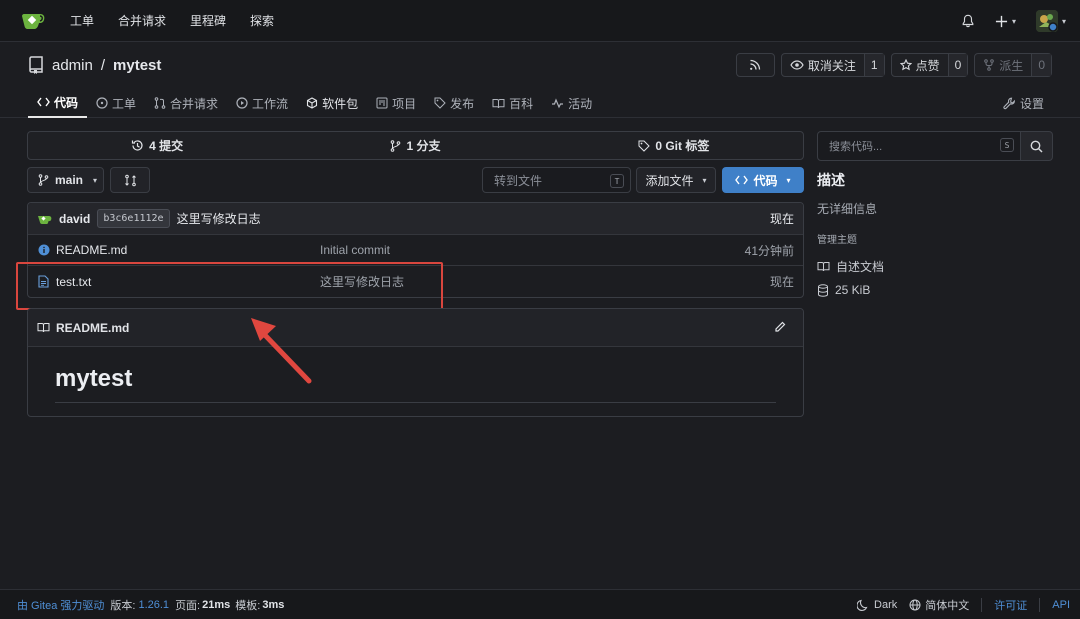  I want to click on branches-label: 1 分支, so click(423, 146).